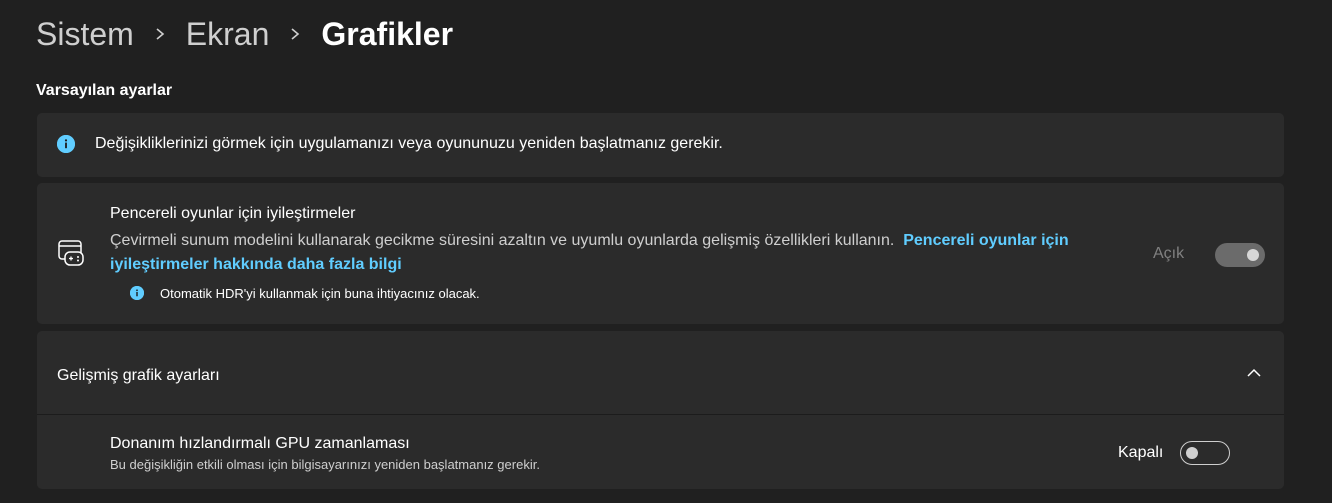  I want to click on advanced-graphics-title: Gelişmiş grafik ayarları, so click(138, 375).